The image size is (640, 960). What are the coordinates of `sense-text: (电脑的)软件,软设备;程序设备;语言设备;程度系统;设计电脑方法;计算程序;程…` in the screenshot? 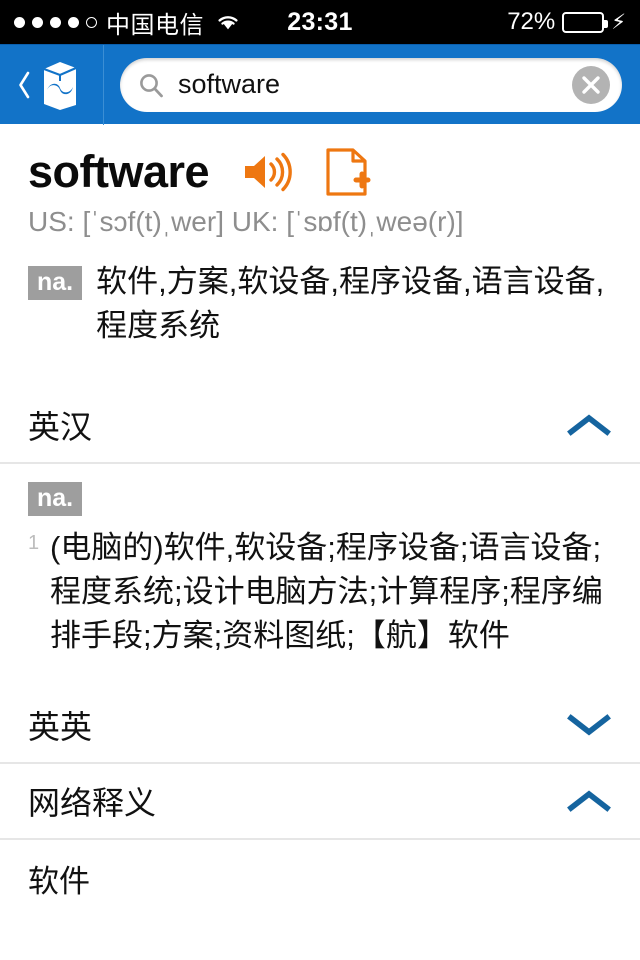 It's located at (326, 592).